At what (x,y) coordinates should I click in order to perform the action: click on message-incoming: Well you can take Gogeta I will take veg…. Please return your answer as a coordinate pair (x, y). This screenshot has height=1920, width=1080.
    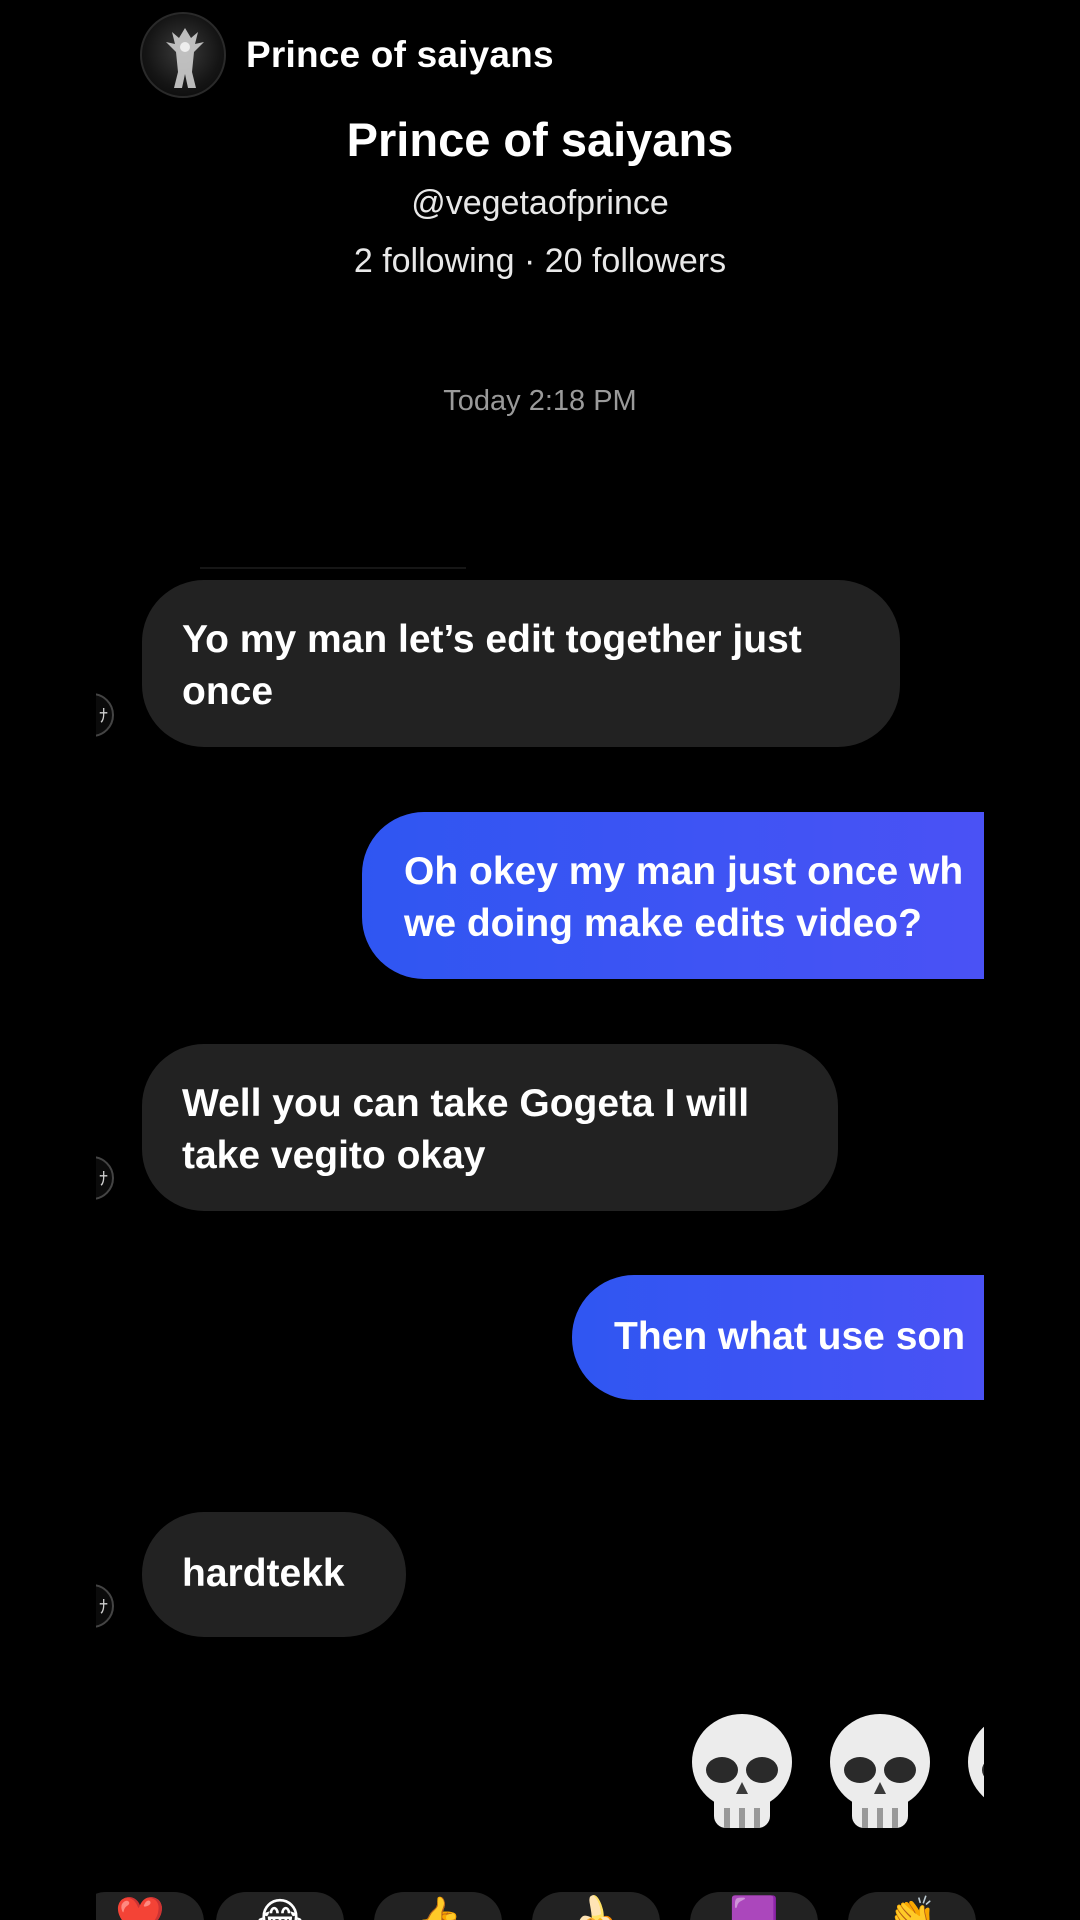
    Looking at the image, I should click on (490, 1127).